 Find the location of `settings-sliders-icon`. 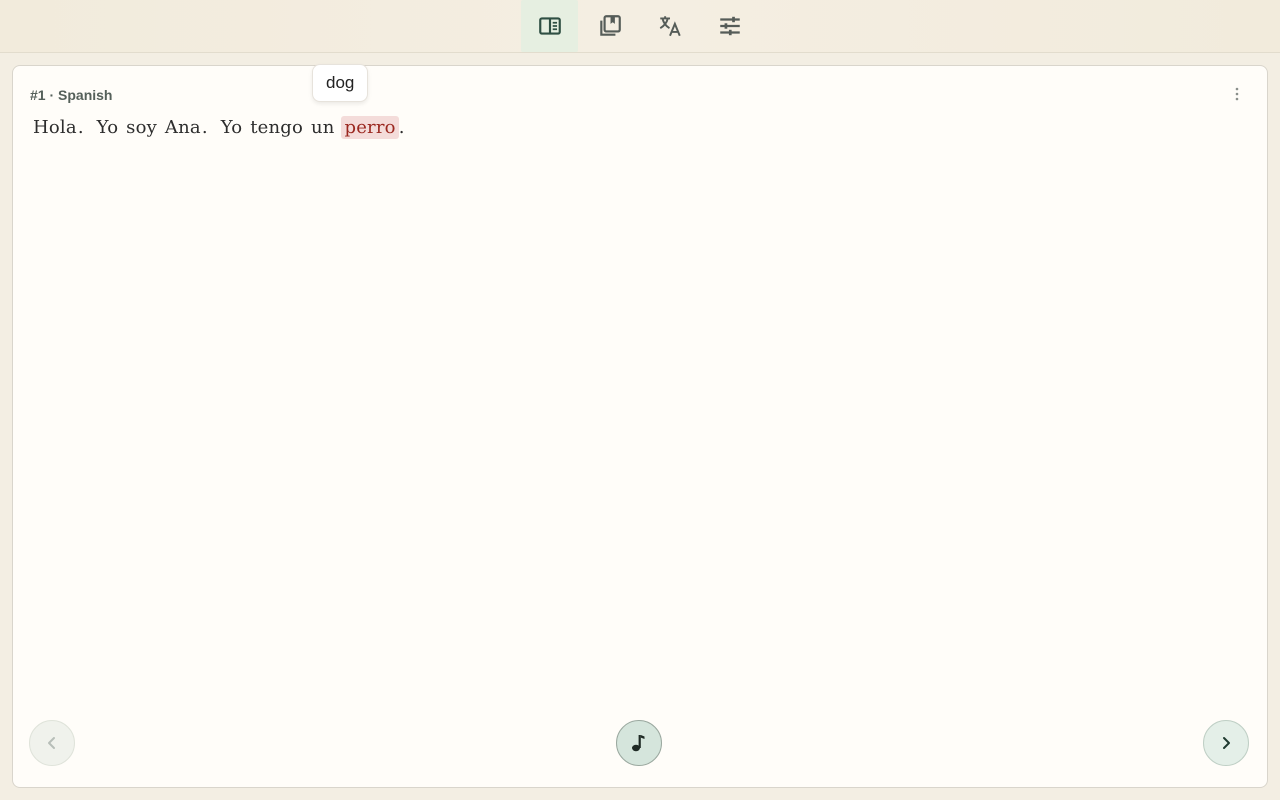

settings-sliders-icon is located at coordinates (729, 26).